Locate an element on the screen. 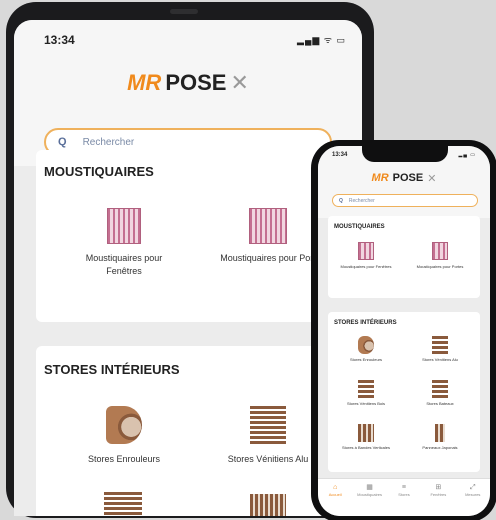  nav-moustiquaires: ▦ Moustiquaires is located at coordinates (370, 490).